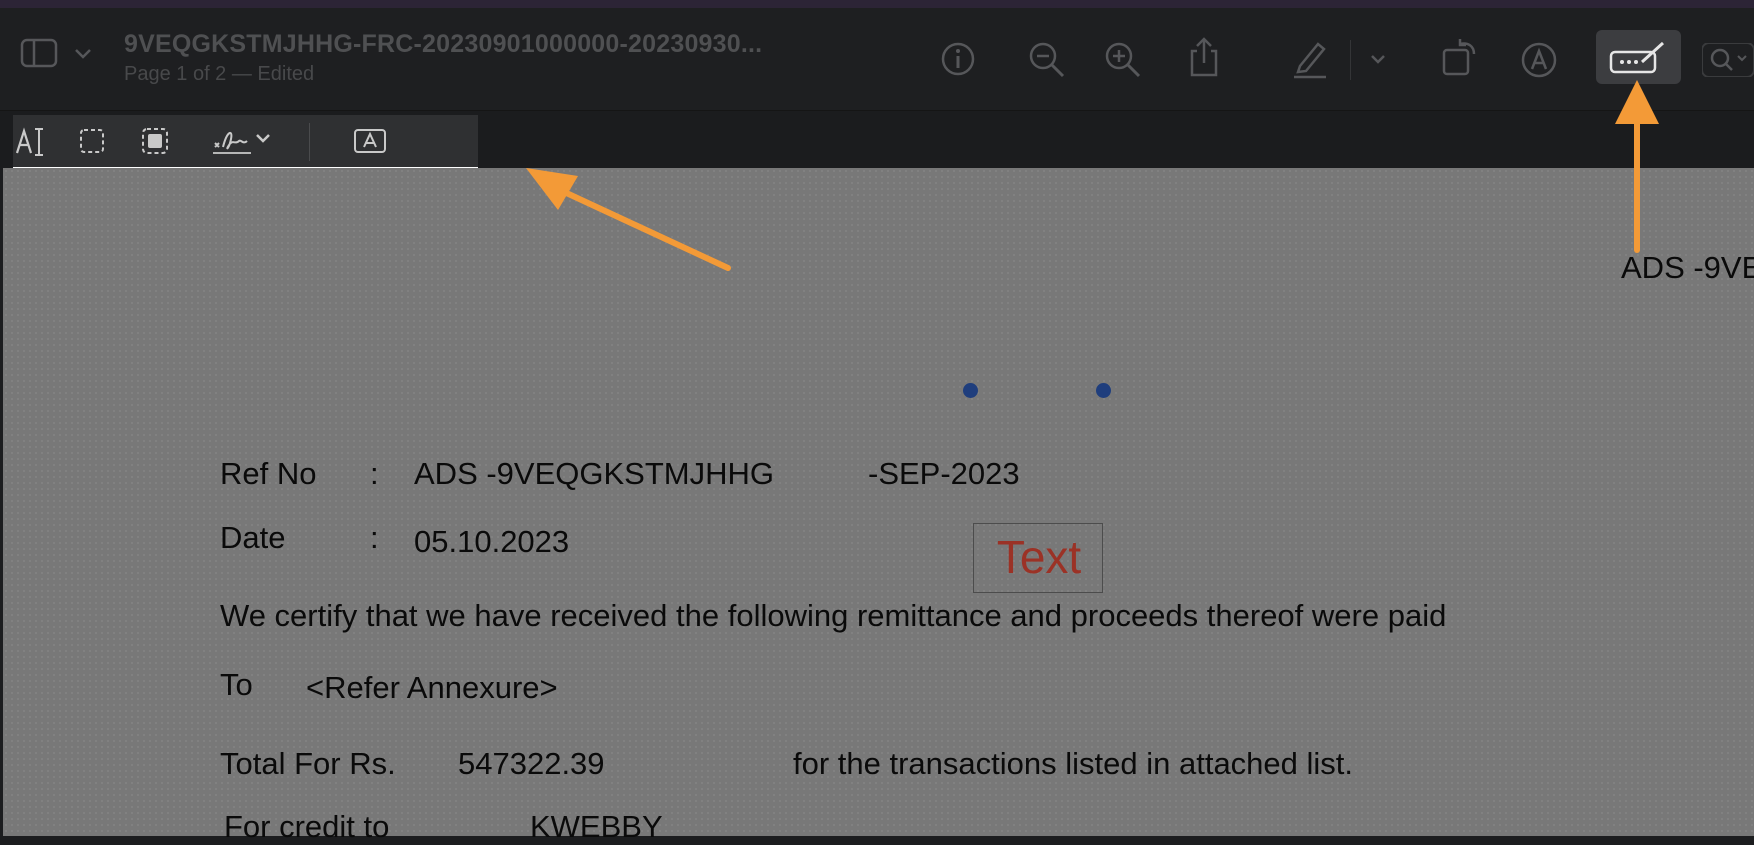 The image size is (1754, 845). Describe the element at coordinates (309, 142) in the screenshot. I see `markup-separator` at that location.